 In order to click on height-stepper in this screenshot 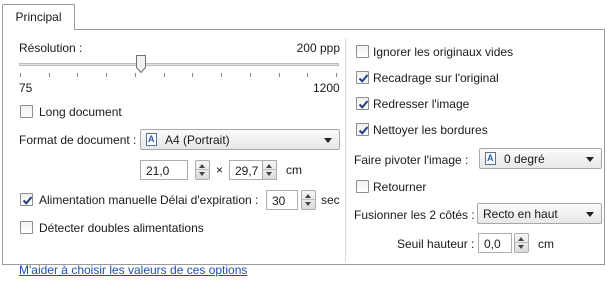, I will do `click(269, 170)`.